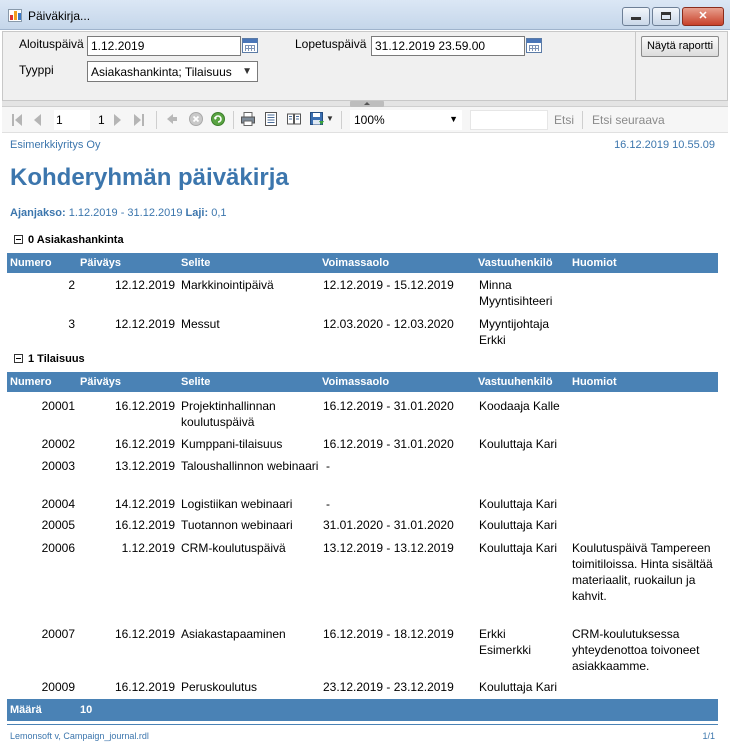 This screenshot has width=730, height=748. What do you see at coordinates (519, 406) in the screenshot?
I see `cell-owner: Koodaaja Kalle` at bounding box center [519, 406].